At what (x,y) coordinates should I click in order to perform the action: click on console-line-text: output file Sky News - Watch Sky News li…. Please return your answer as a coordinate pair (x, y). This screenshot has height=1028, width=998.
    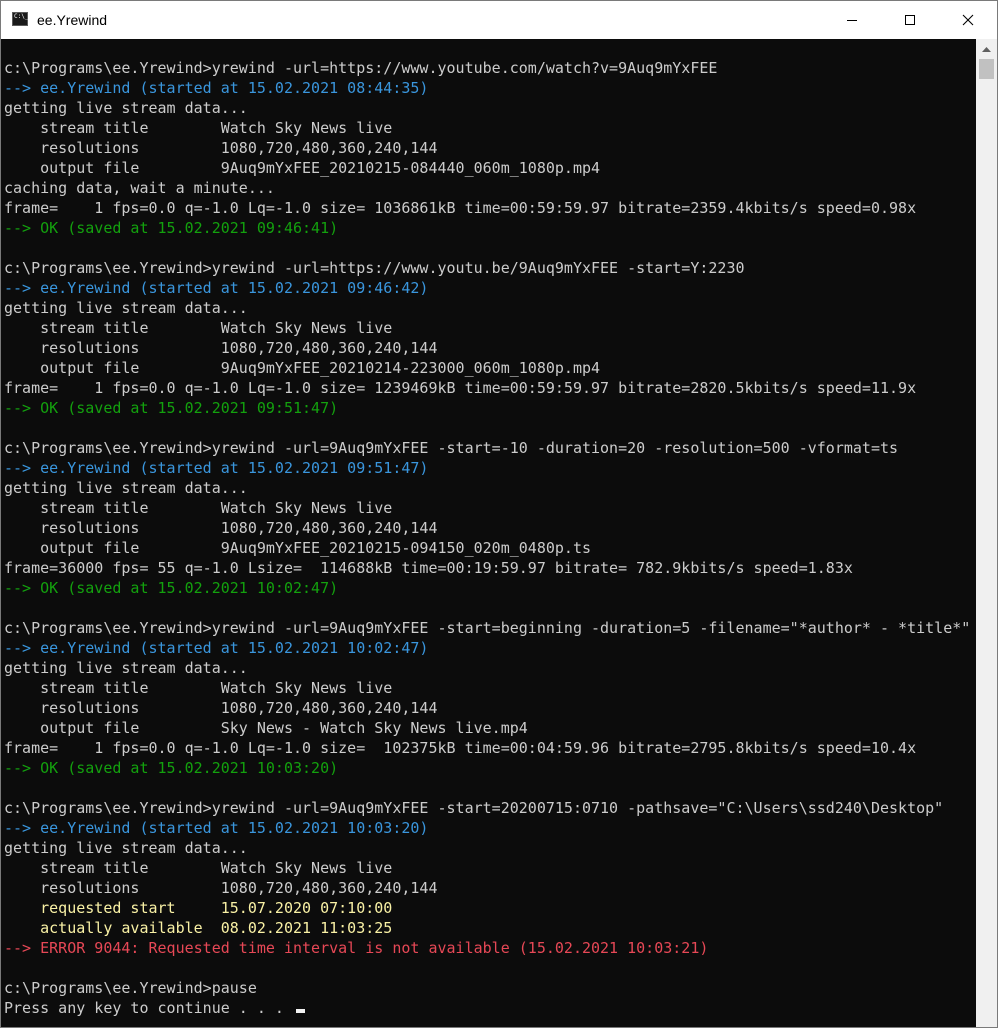
    Looking at the image, I should click on (266, 728).